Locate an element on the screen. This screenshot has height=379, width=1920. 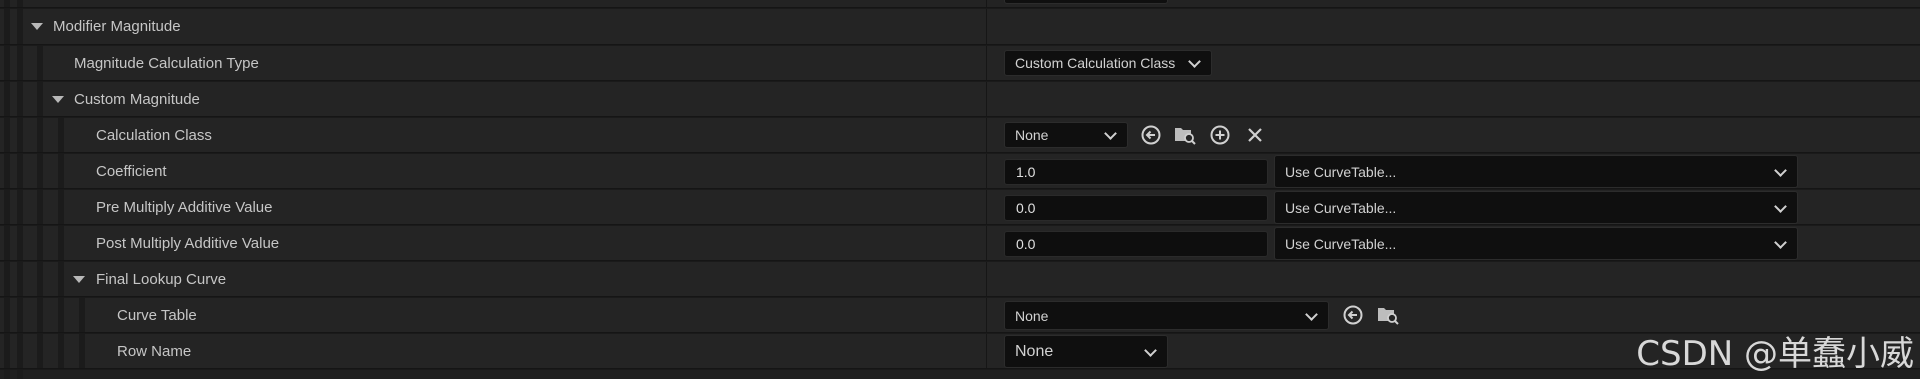
row-name-dropdown: None is located at coordinates (1086, 351).